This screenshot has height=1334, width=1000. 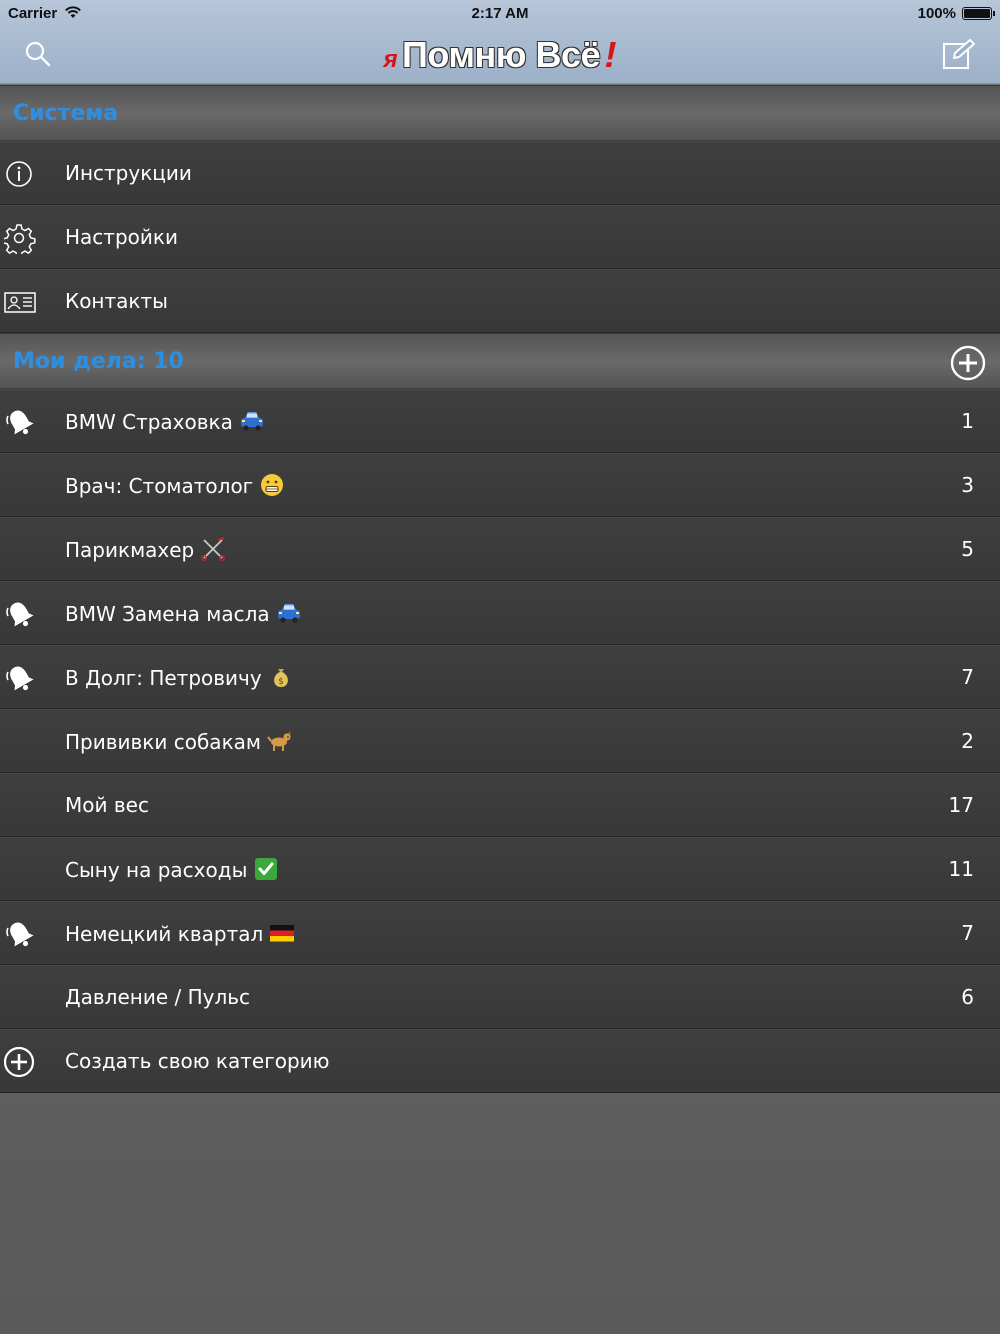 What do you see at coordinates (20, 239) in the screenshot?
I see `gear-icon` at bounding box center [20, 239].